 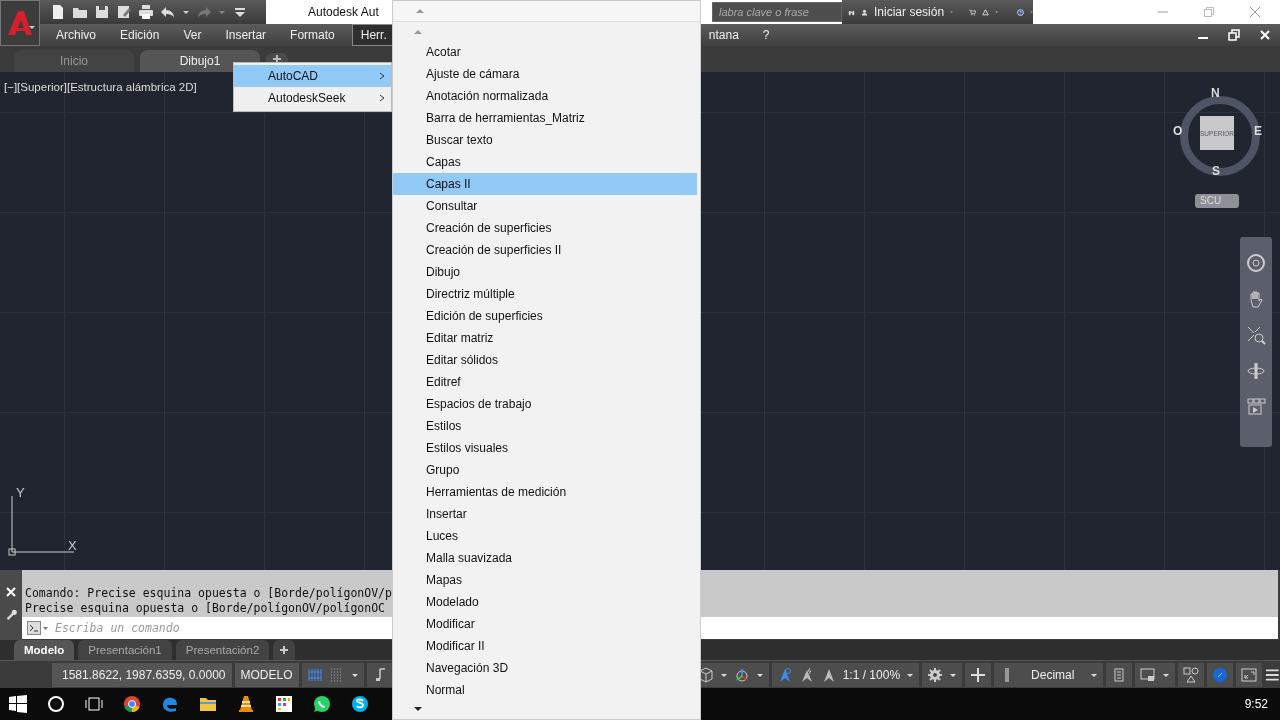 I want to click on compass-label: E, so click(x=1258, y=131).